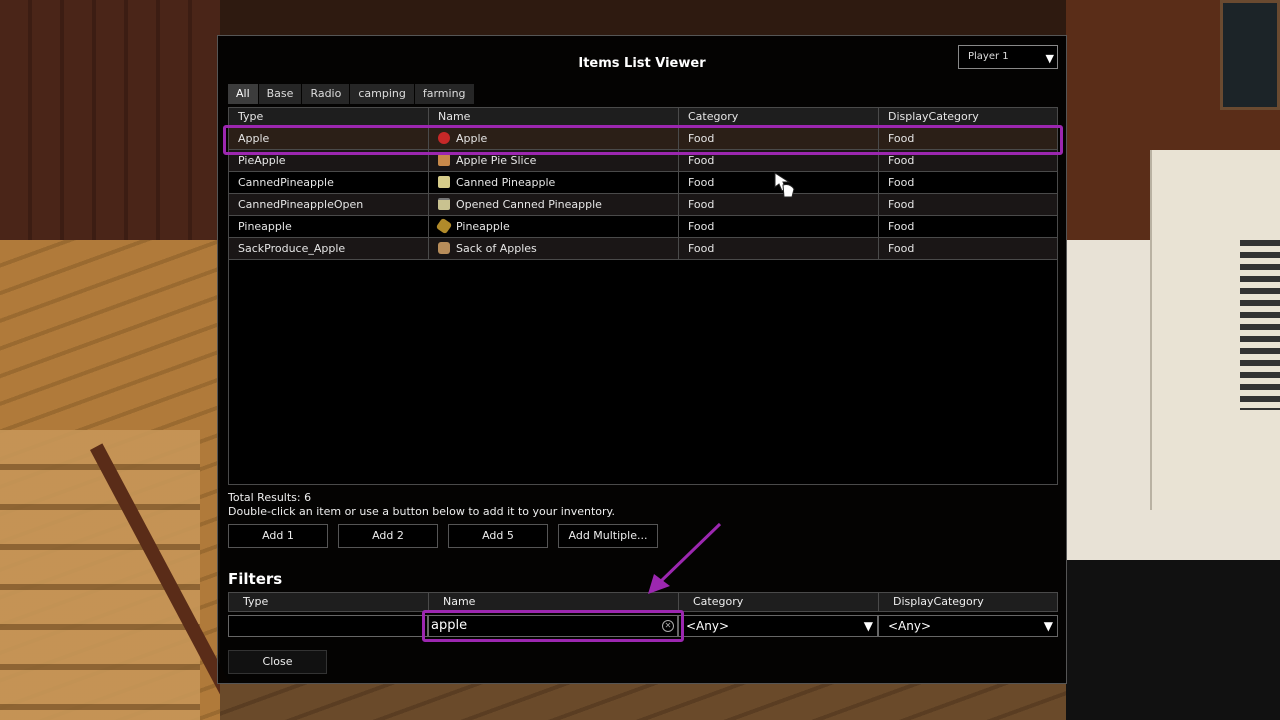  What do you see at coordinates (329, 139) in the screenshot?
I see `cell-type: Apple` at bounding box center [329, 139].